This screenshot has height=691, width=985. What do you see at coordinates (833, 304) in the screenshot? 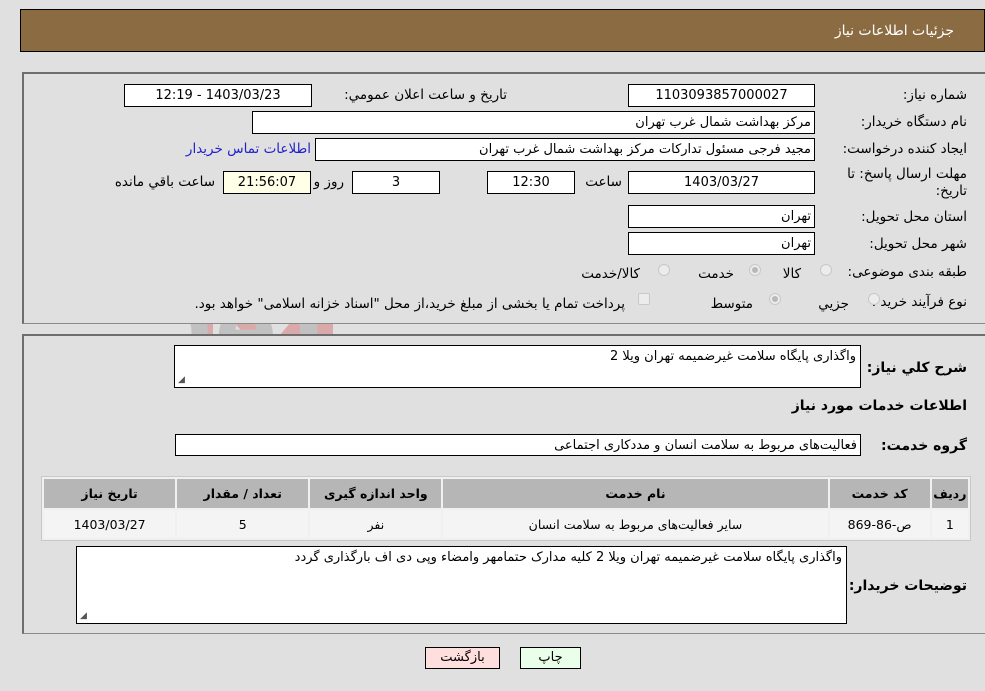
I see `process-option-minor: جزيي` at bounding box center [833, 304].